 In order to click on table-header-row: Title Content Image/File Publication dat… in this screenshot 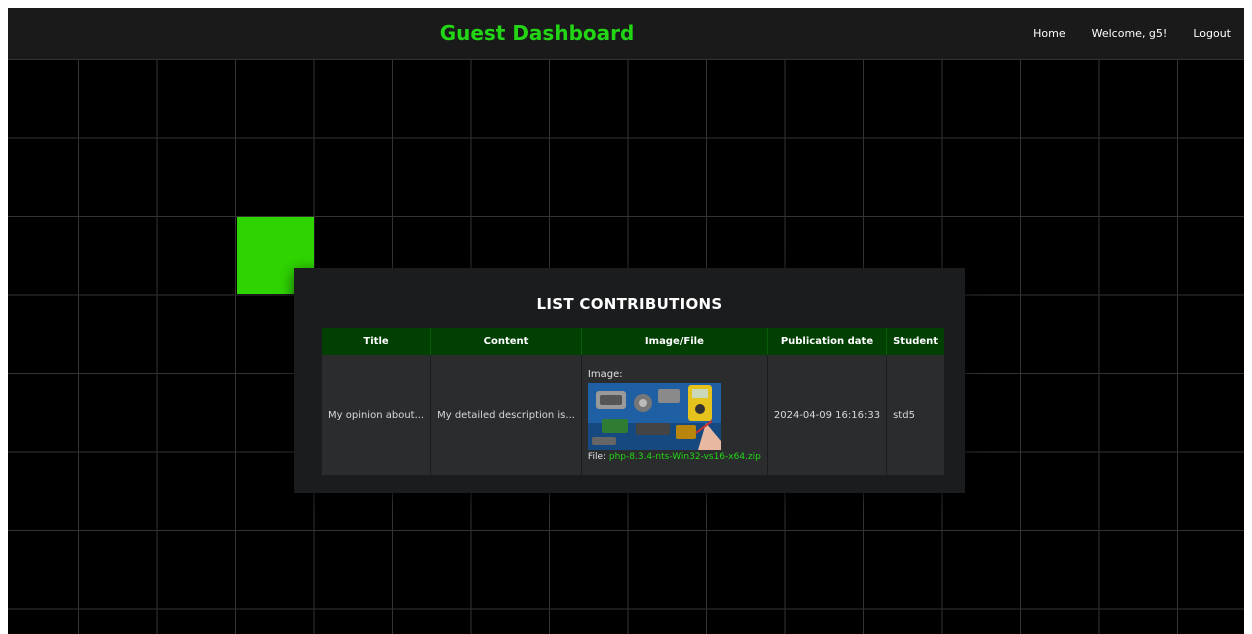, I will do `click(633, 341)`.